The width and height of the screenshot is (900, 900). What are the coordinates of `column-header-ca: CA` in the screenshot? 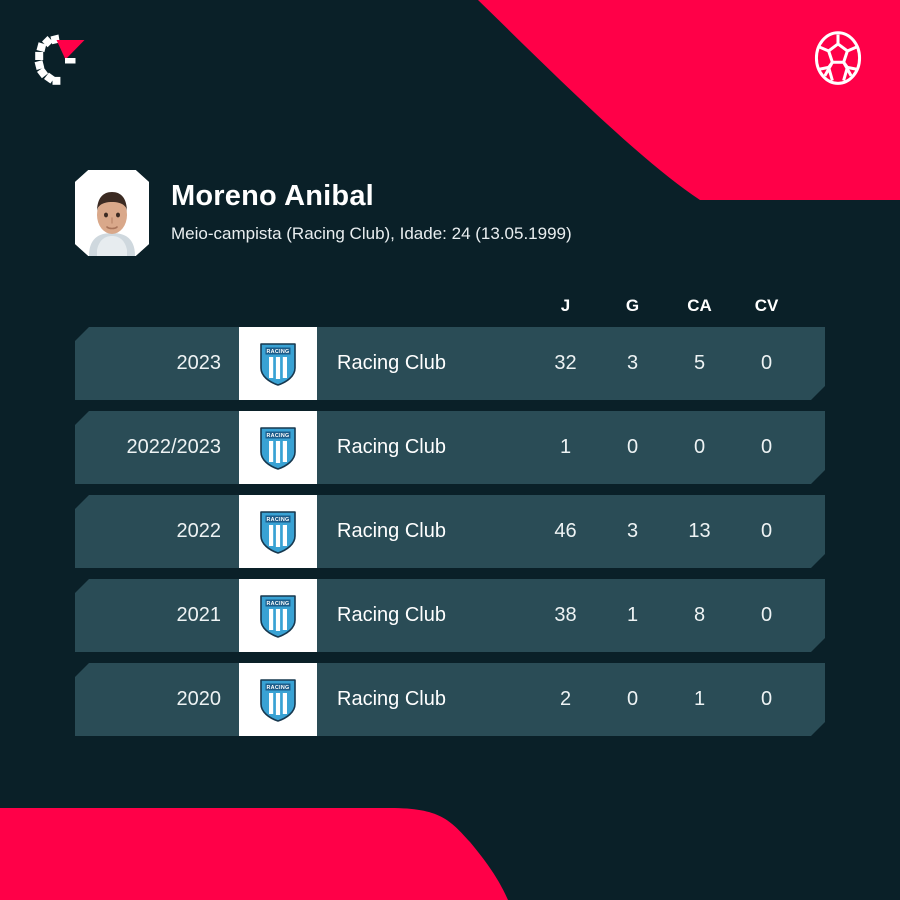 It's located at (699, 305).